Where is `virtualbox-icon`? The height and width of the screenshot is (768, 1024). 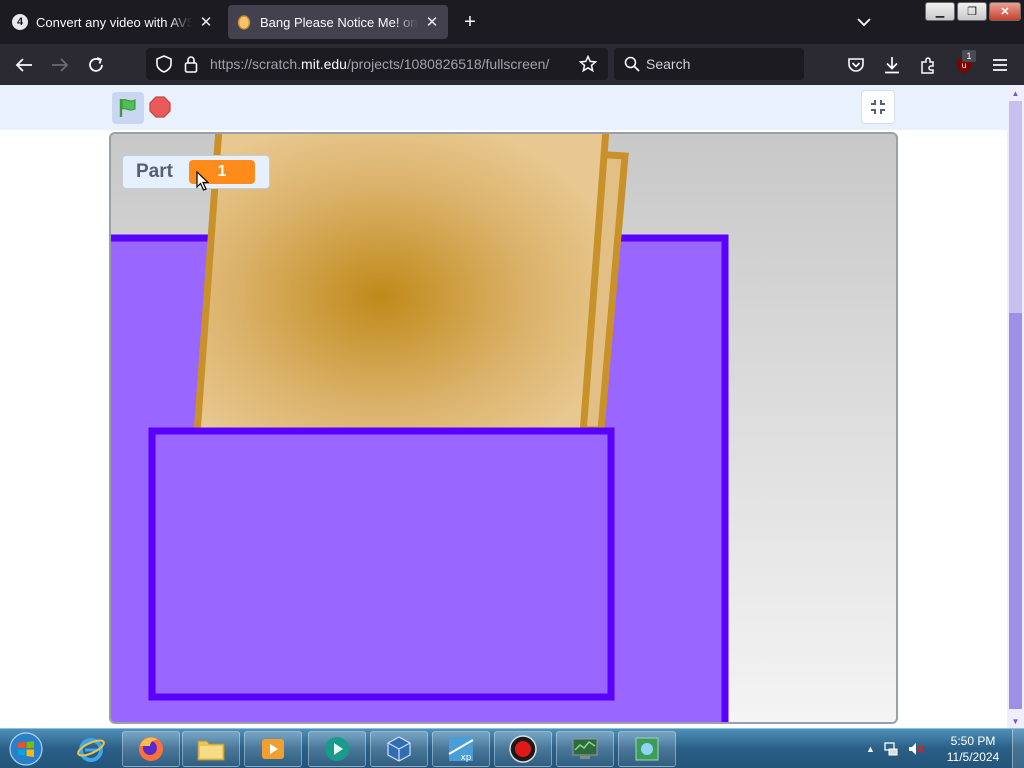
virtualbox-icon is located at coordinates (399, 749).